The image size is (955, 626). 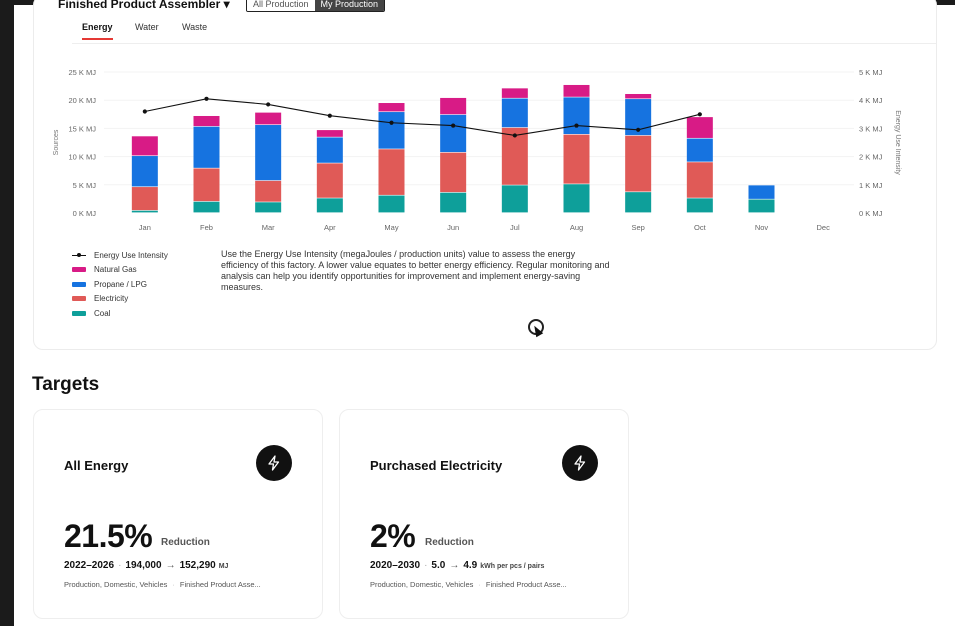 What do you see at coordinates (391, 130) in the screenshot?
I see `bar-propane-lpg-may` at bounding box center [391, 130].